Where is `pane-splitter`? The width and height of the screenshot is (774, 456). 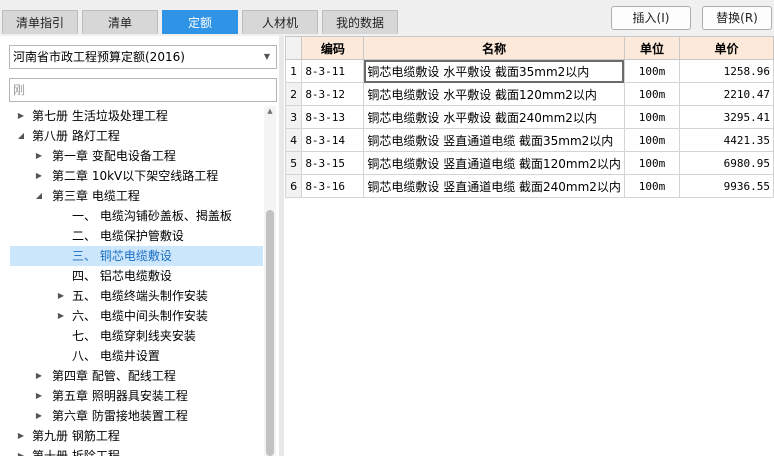
pane-splitter is located at coordinates (281, 246).